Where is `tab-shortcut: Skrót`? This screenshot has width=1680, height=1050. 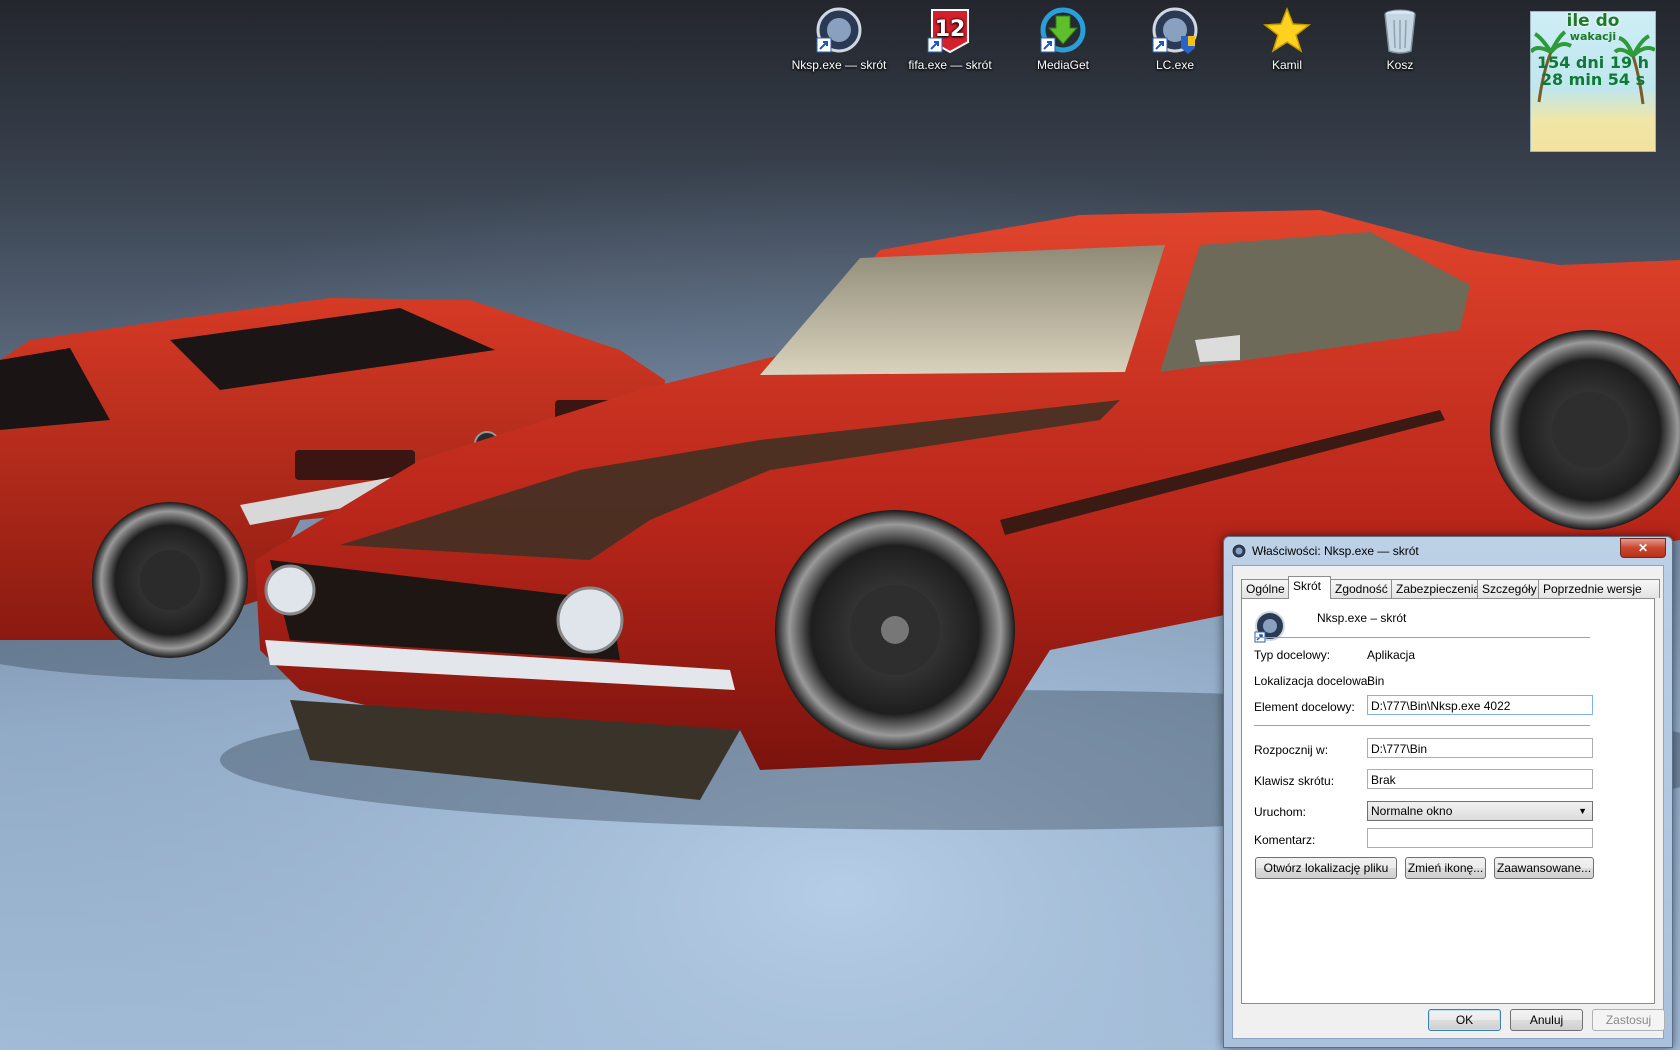
tab-shortcut: Skrót is located at coordinates (1309, 587).